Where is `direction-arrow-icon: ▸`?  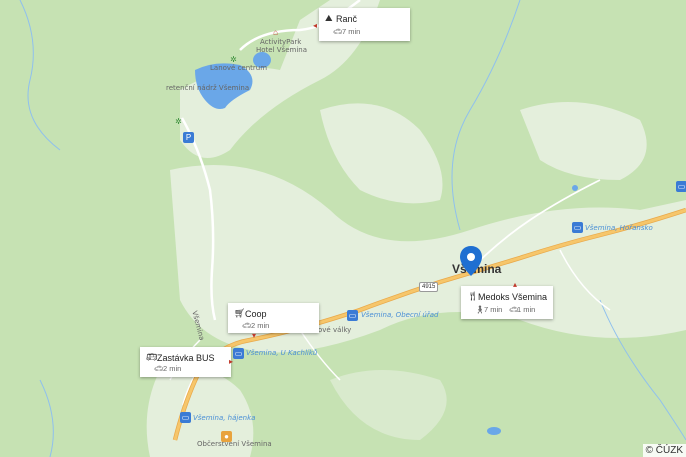
direction-arrow-icon: ▸ is located at coordinates (231, 361).